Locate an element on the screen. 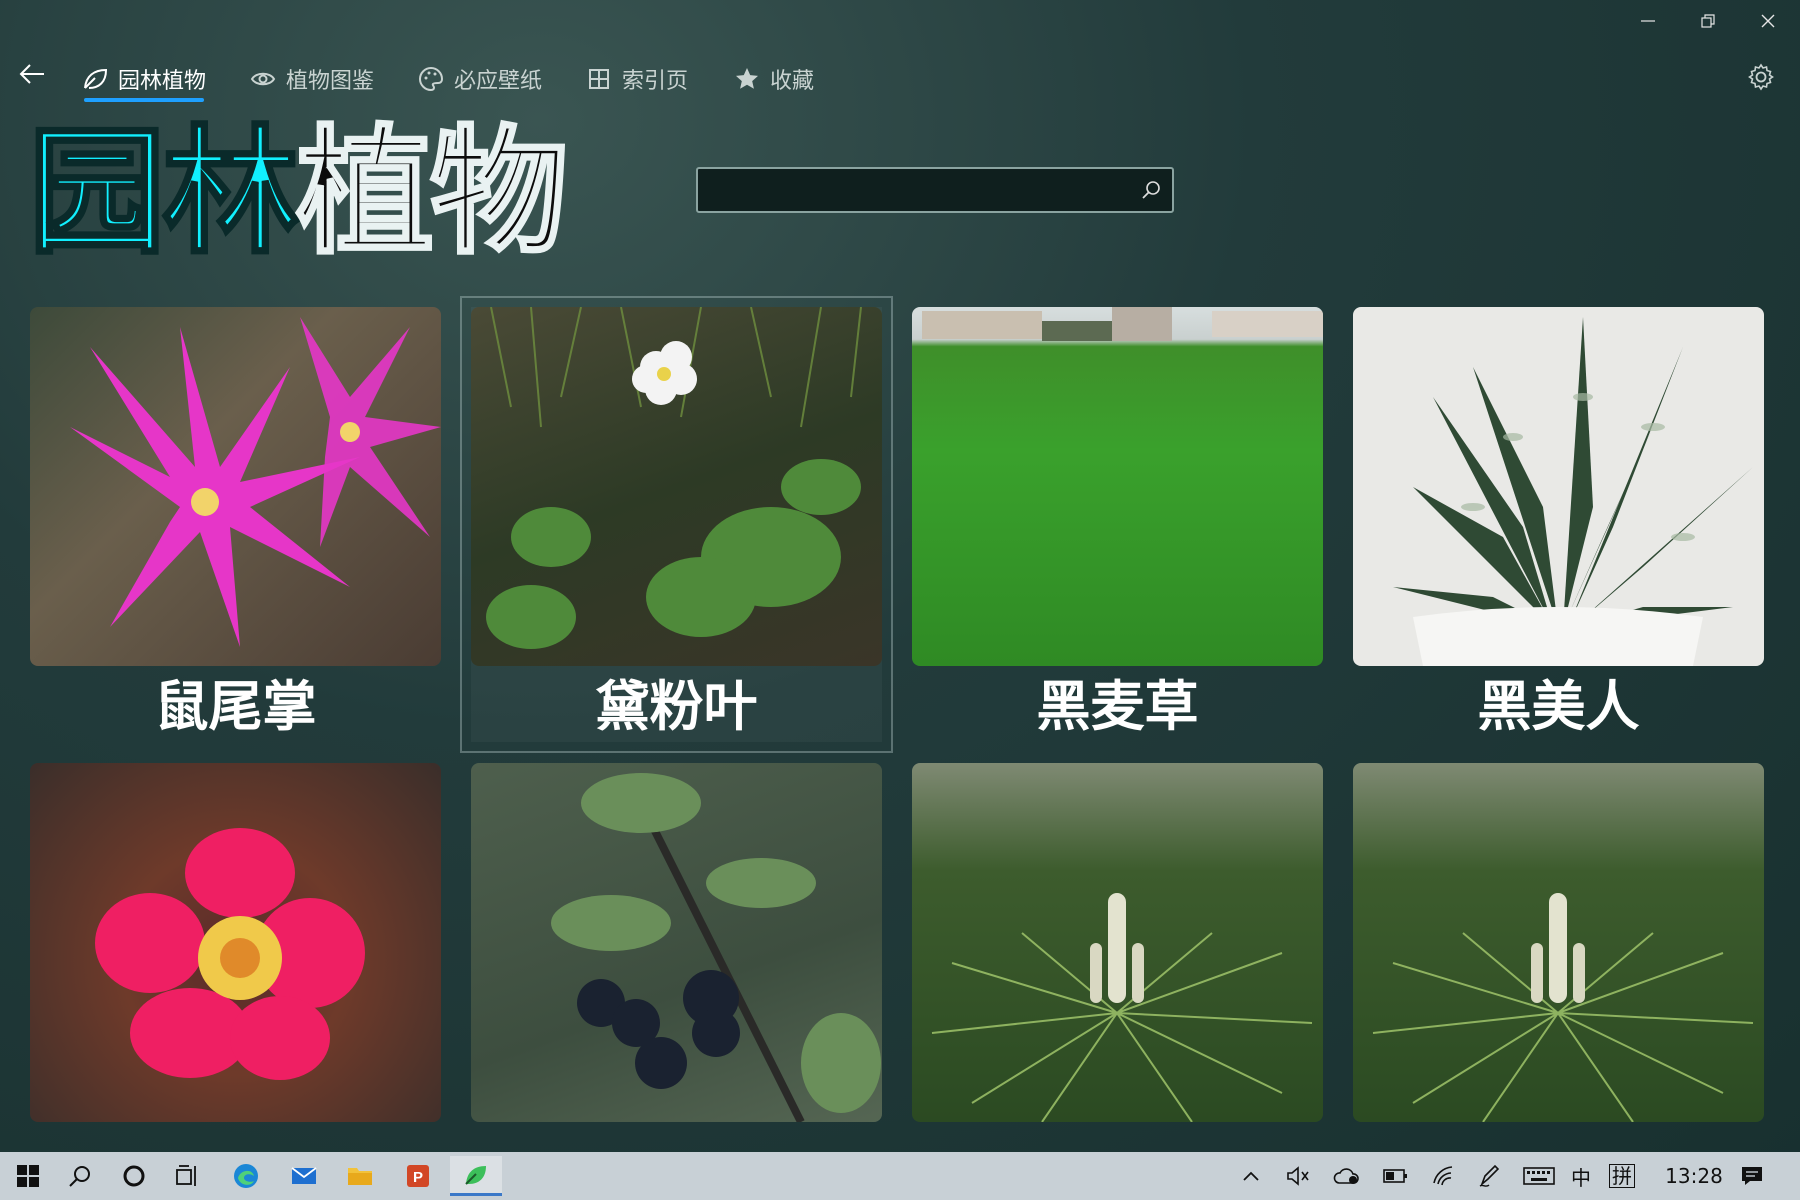 The height and width of the screenshot is (1200, 1800). taskbar: P 中 拼 13:28 is located at coordinates (900, 1176).